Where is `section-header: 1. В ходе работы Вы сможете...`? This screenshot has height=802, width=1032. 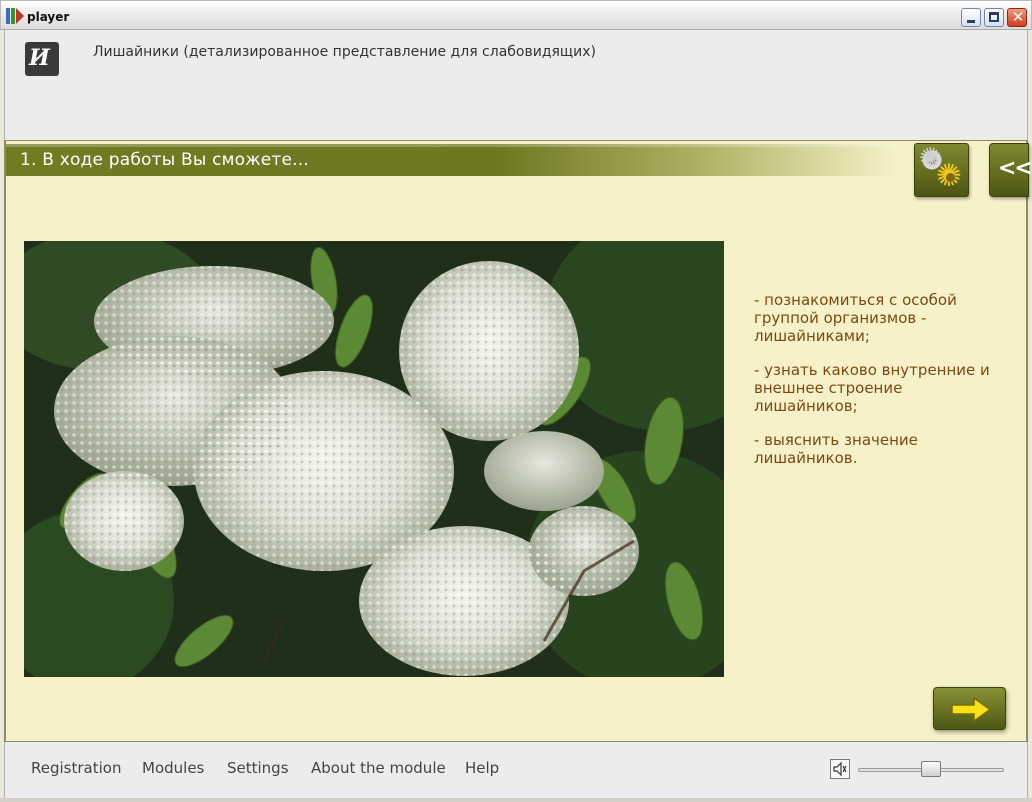 section-header: 1. В ходе работы Вы сможете... is located at coordinates (451, 160).